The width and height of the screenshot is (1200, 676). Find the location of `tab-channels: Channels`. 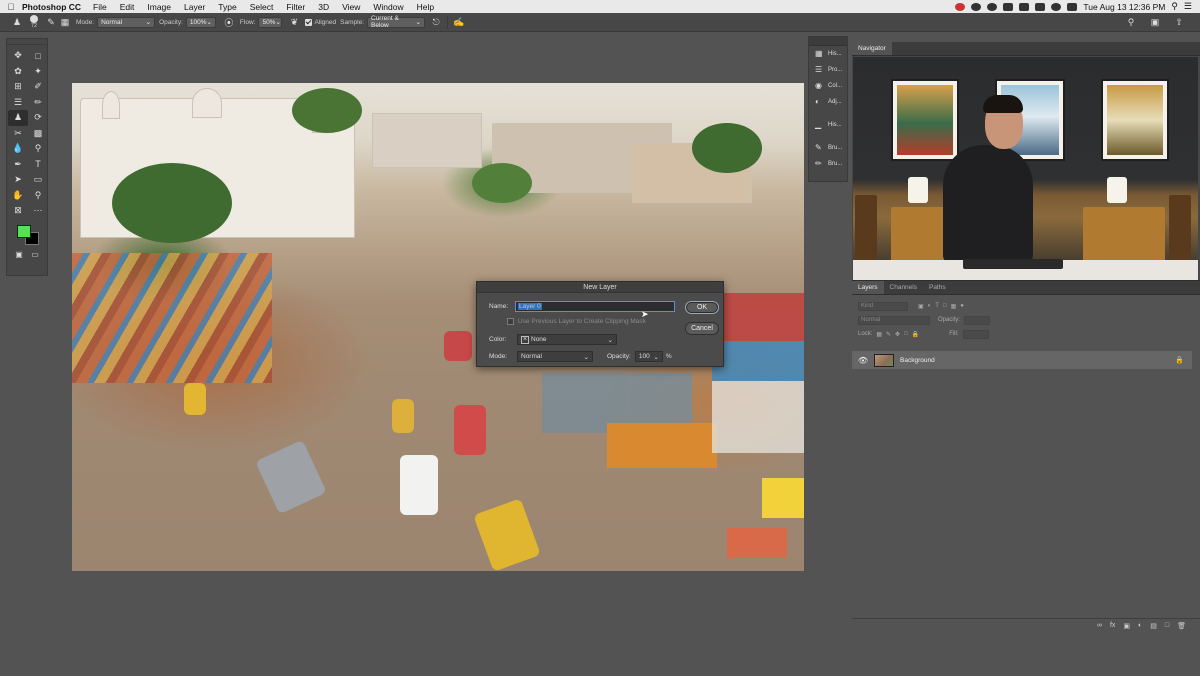

tab-channels: Channels is located at coordinates (903, 287).